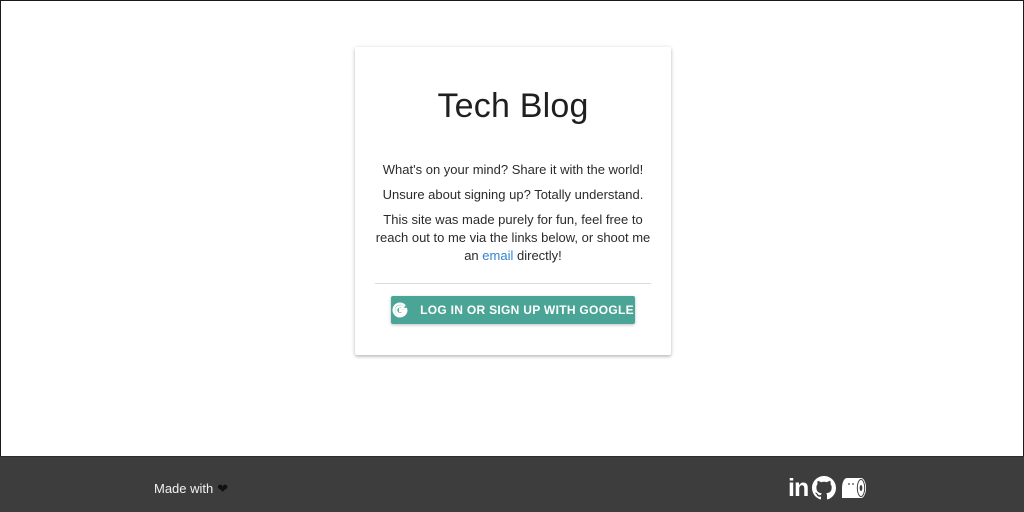 This screenshot has height=512, width=1024. I want to click on heart-icon: ❤, so click(223, 488).